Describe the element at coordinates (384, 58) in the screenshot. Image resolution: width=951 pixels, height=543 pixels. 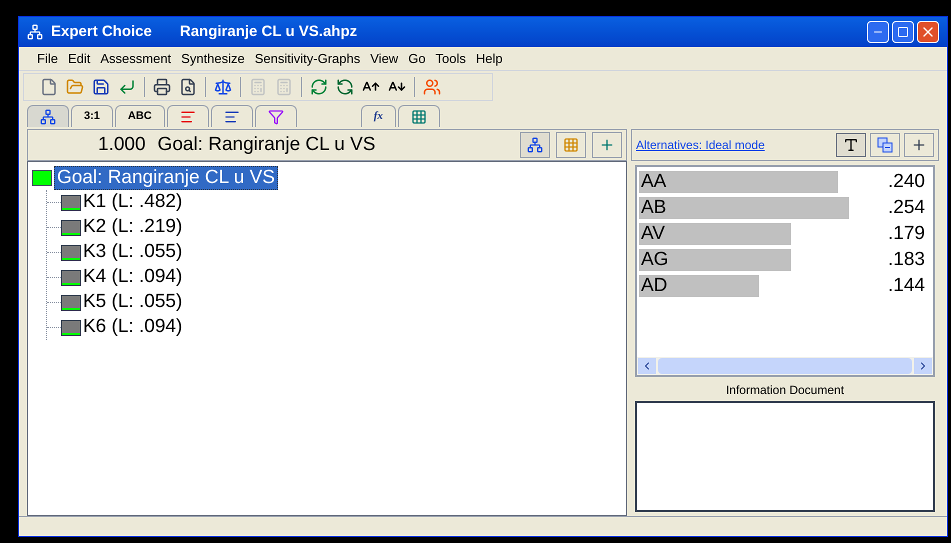
I see `menu-item: View` at that location.